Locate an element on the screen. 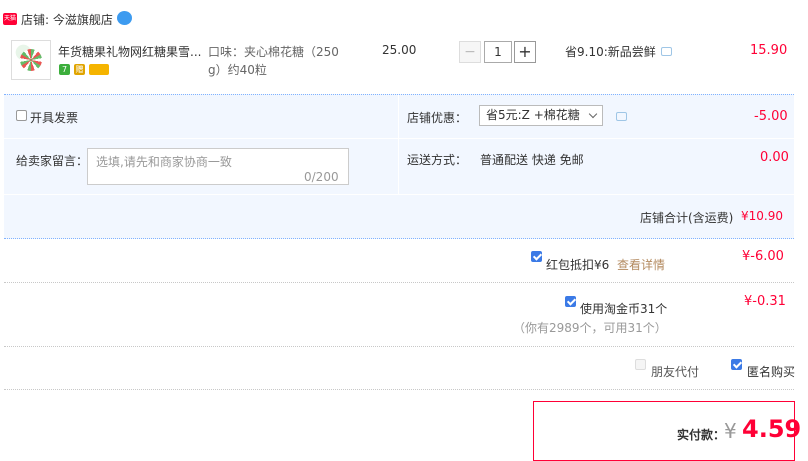 The width and height of the screenshot is (808, 461). seven-day-return-icon: 7 is located at coordinates (64, 69).